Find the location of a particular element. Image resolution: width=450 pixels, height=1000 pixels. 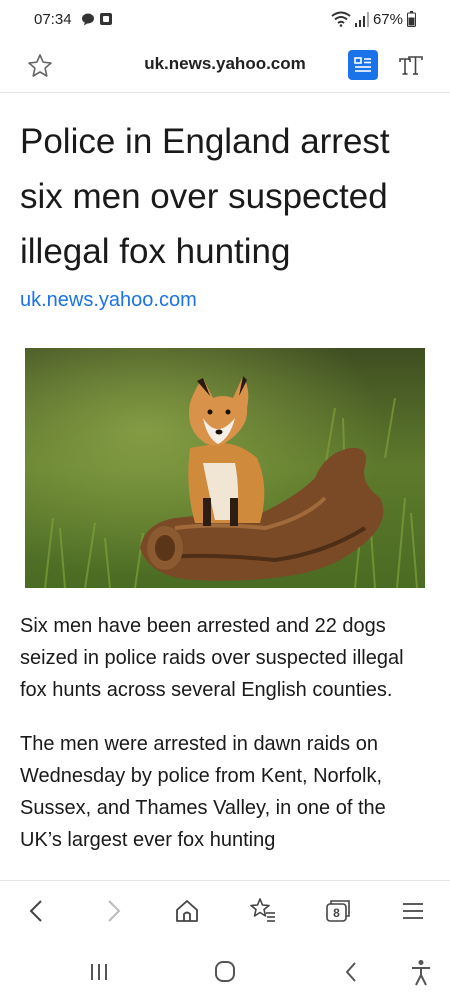

home-circle-icon is located at coordinates (225, 972).